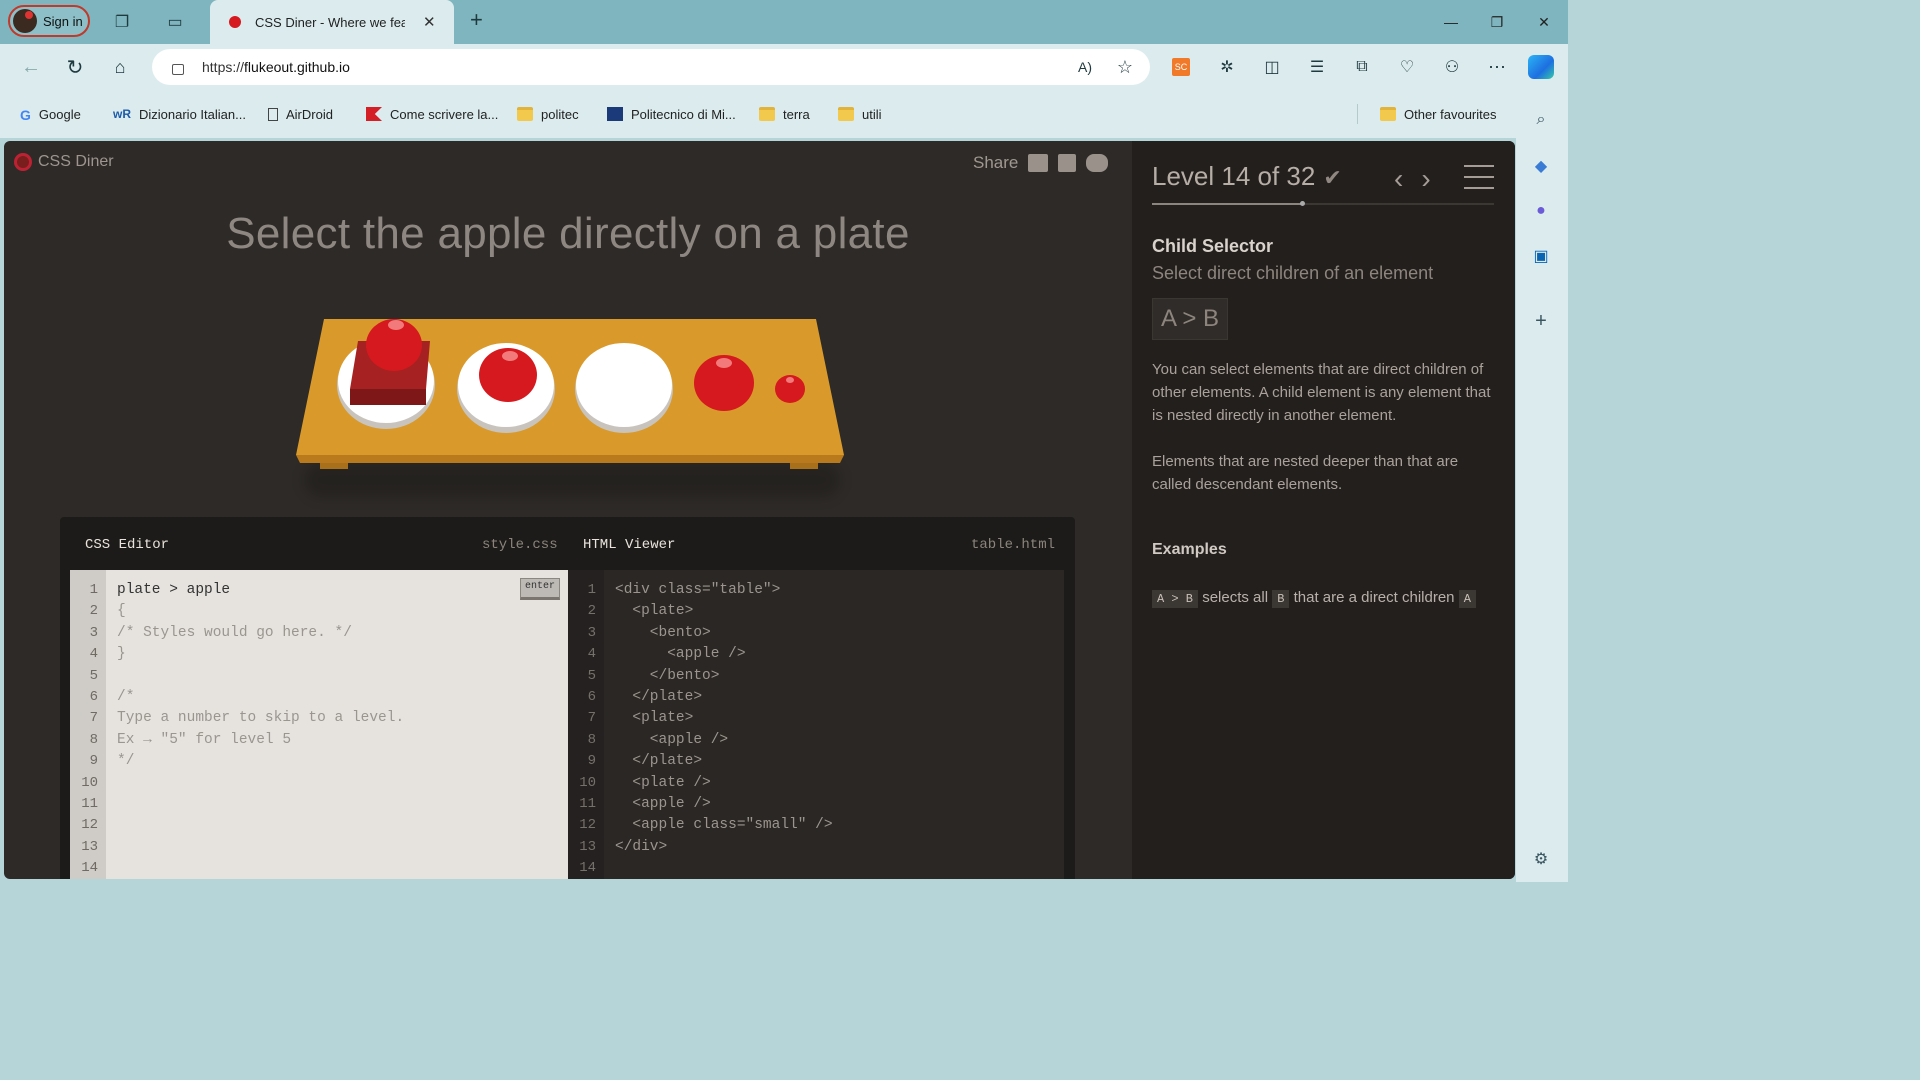  Describe the element at coordinates (1302, 203) in the screenshot. I see `level-progress-marker` at that location.